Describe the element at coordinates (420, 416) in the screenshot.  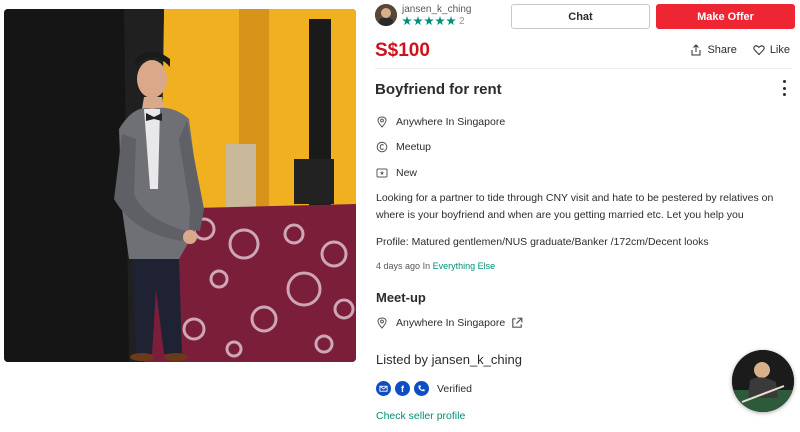
I see `check-seller-profile-link: Check seller profile` at that location.